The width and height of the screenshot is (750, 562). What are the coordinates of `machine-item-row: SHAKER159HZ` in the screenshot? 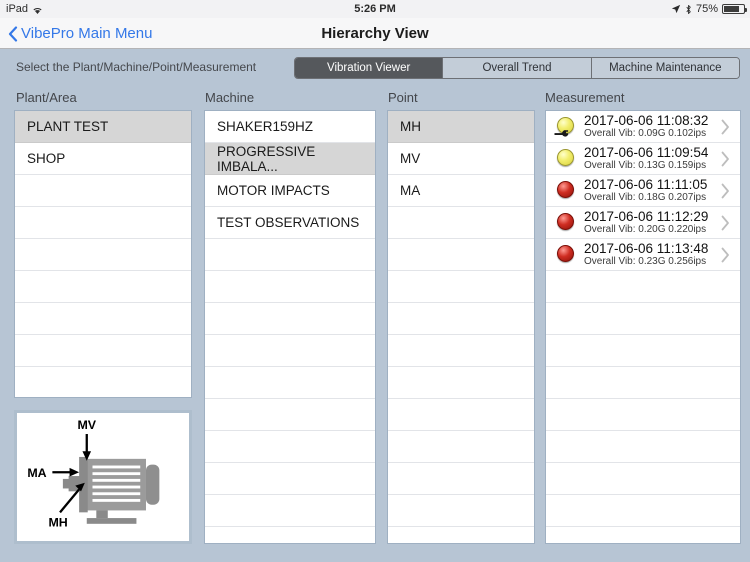 It's located at (290, 127).